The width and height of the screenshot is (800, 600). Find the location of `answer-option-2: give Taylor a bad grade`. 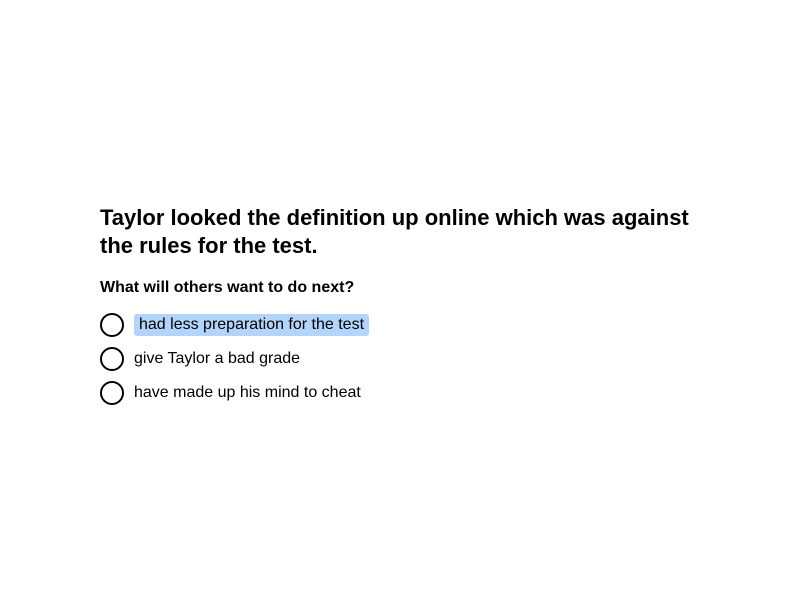

answer-option-2: give Taylor a bad grade is located at coordinates (200, 359).